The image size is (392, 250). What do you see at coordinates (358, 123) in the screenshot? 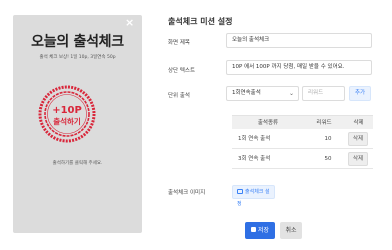
I see `column-delete: 삭제` at bounding box center [358, 123].